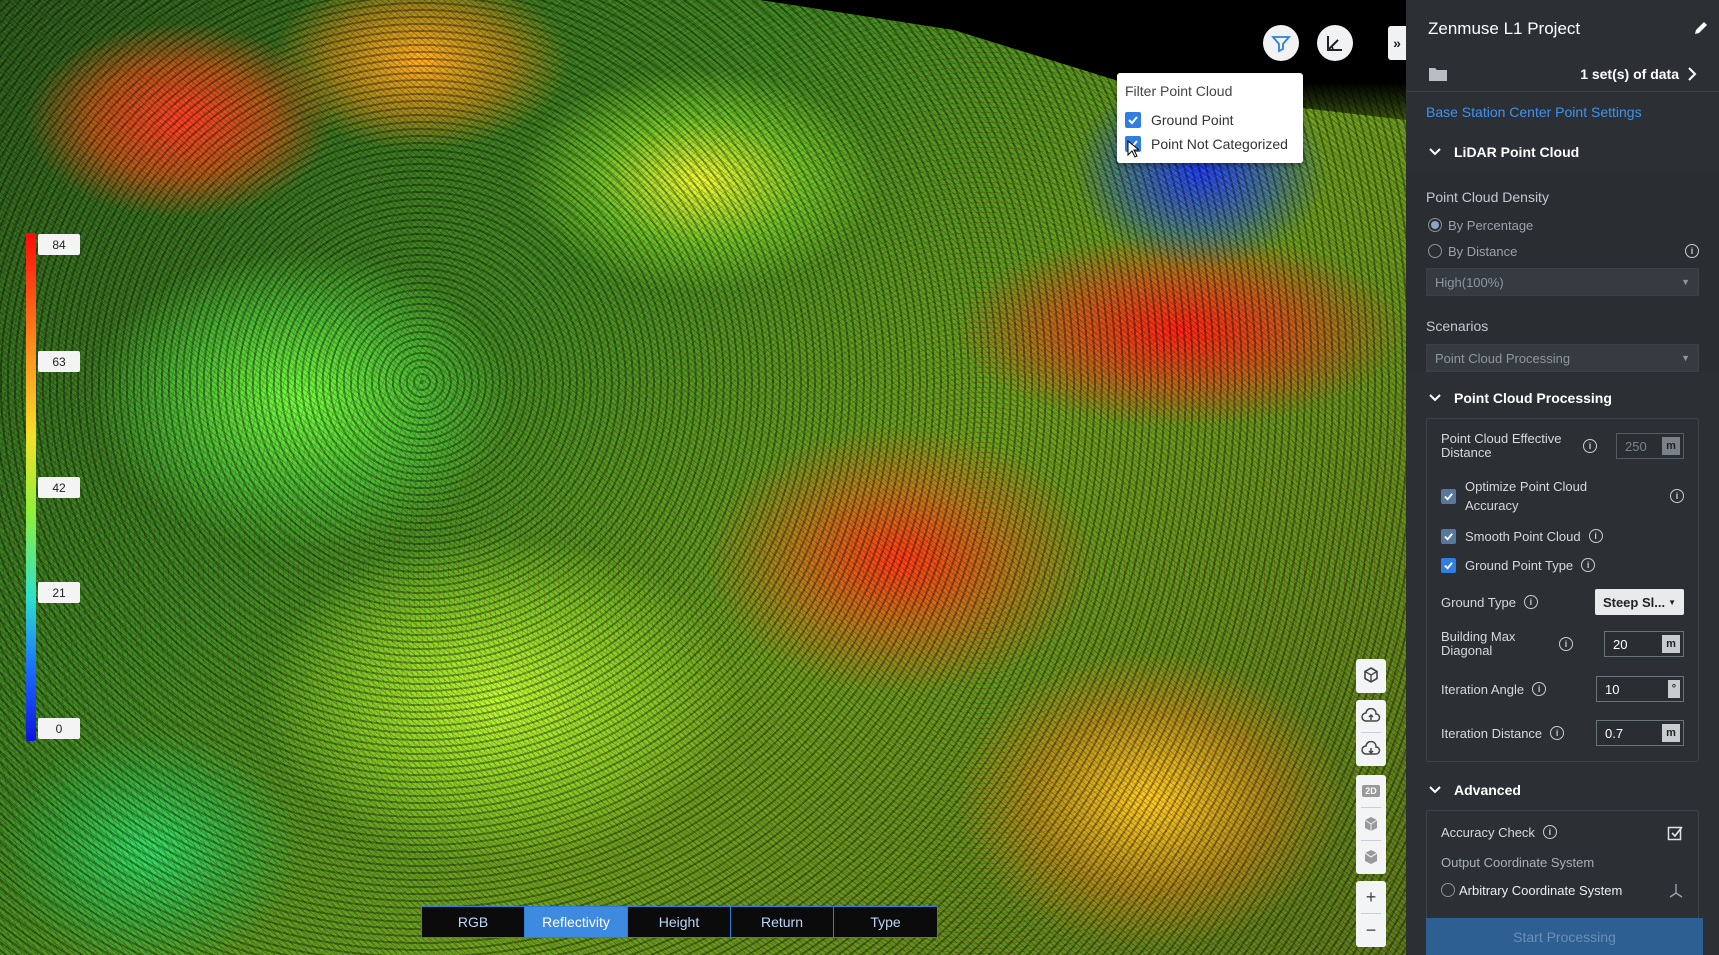  What do you see at coordinates (1435, 225) in the screenshot?
I see `radio-selected-icon` at bounding box center [1435, 225].